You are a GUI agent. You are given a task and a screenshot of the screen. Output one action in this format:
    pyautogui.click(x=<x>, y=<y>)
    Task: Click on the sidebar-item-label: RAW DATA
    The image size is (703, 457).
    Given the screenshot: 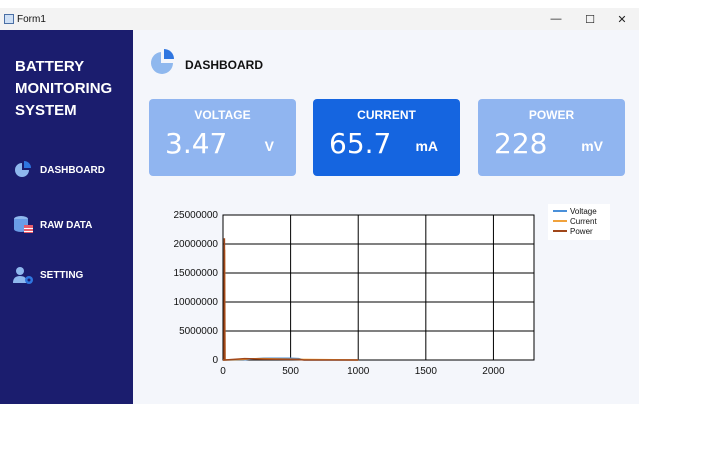 What is the action you would take?
    pyautogui.click(x=66, y=225)
    